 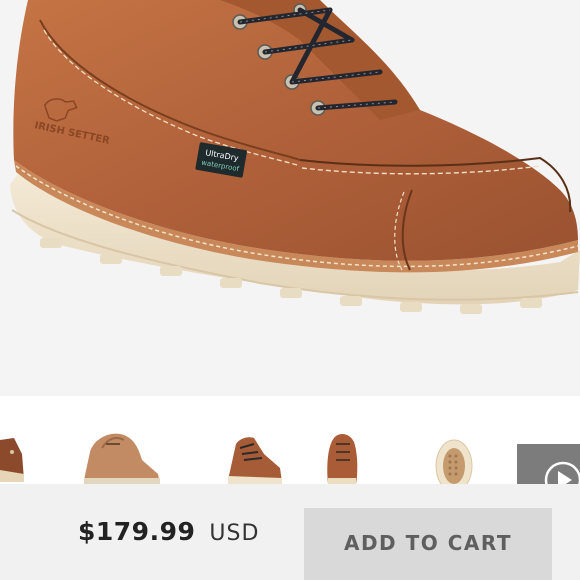 I want to click on price-display: $179.99 USD, so click(x=168, y=532).